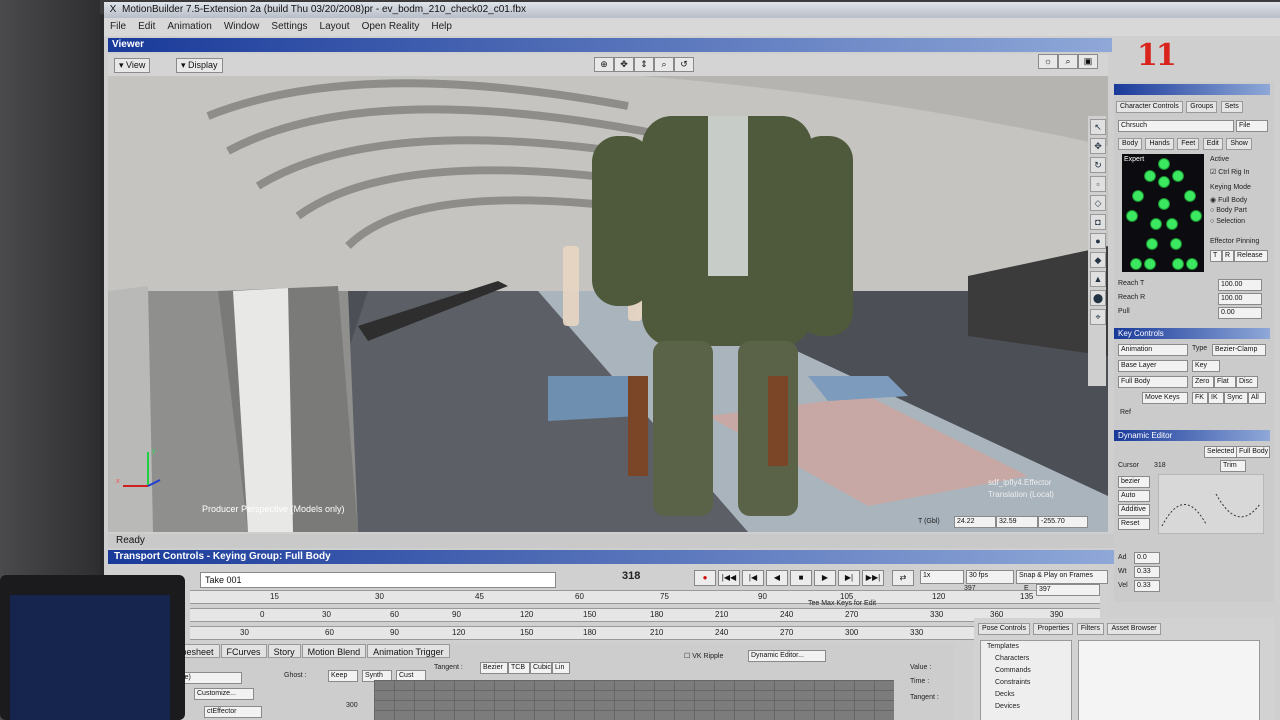 This screenshot has height=720, width=1280. What do you see at coordinates (1053, 629) in the screenshot?
I see `tab-properties: Properties` at bounding box center [1053, 629].